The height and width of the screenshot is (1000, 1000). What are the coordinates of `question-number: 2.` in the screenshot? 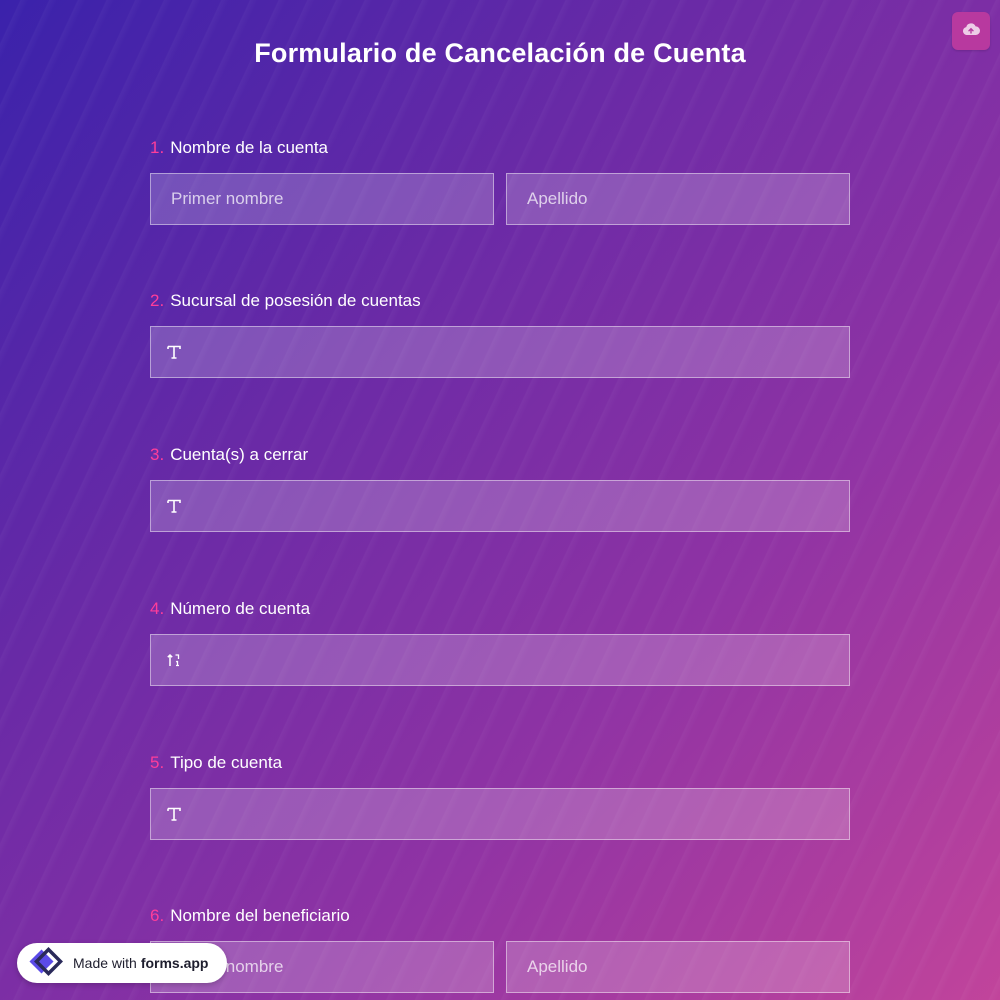 It's located at (157, 300).